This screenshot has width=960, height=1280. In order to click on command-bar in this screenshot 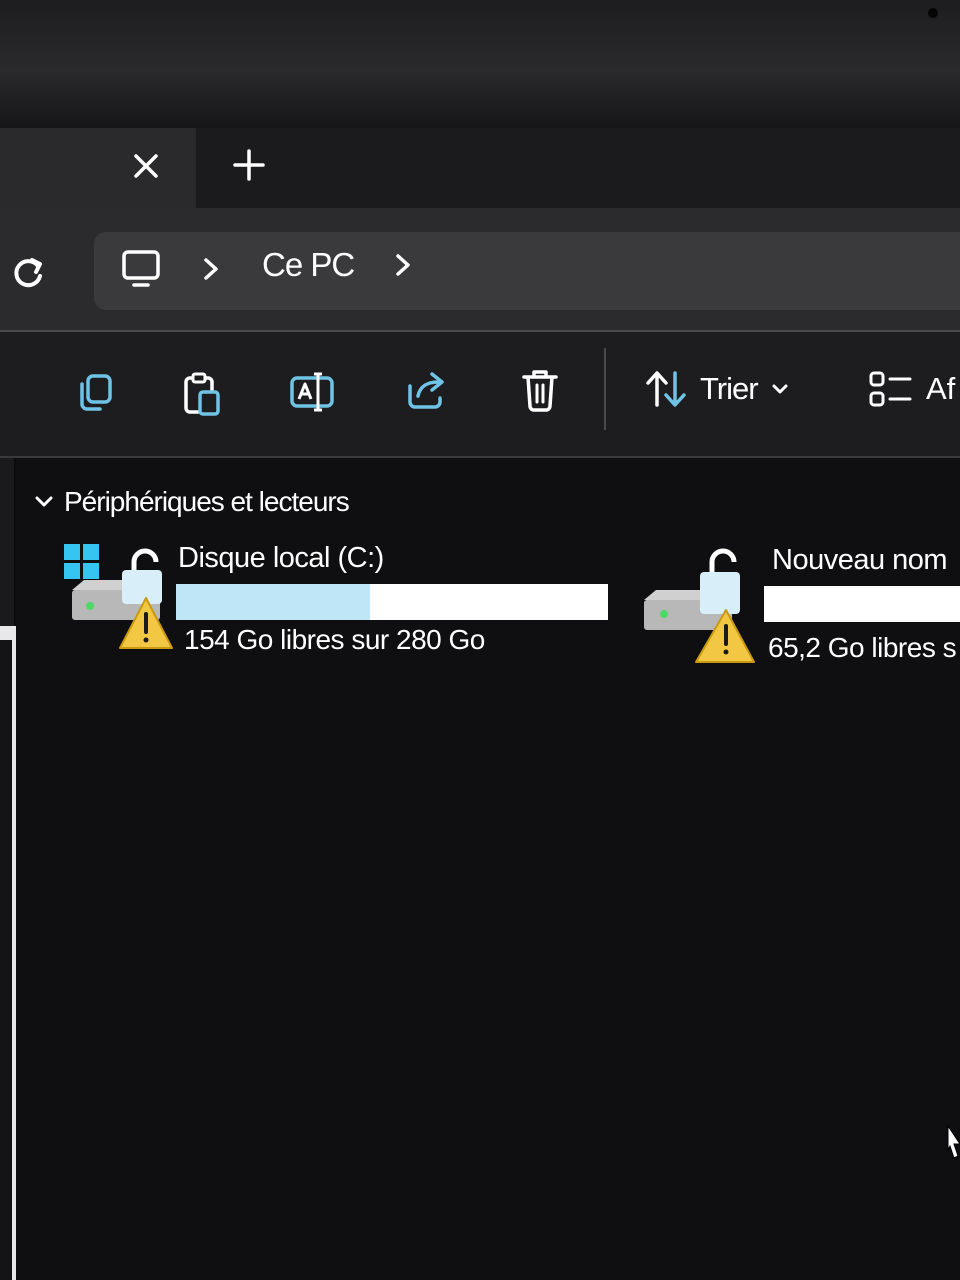, I will do `click(480, 395)`.